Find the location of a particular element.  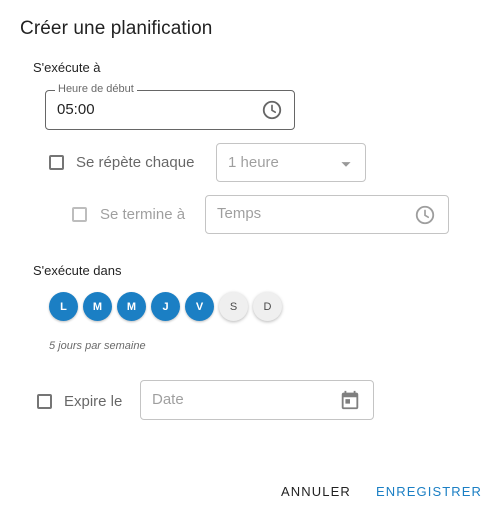

runs-in-label: S'exécute dans is located at coordinates (77, 270).